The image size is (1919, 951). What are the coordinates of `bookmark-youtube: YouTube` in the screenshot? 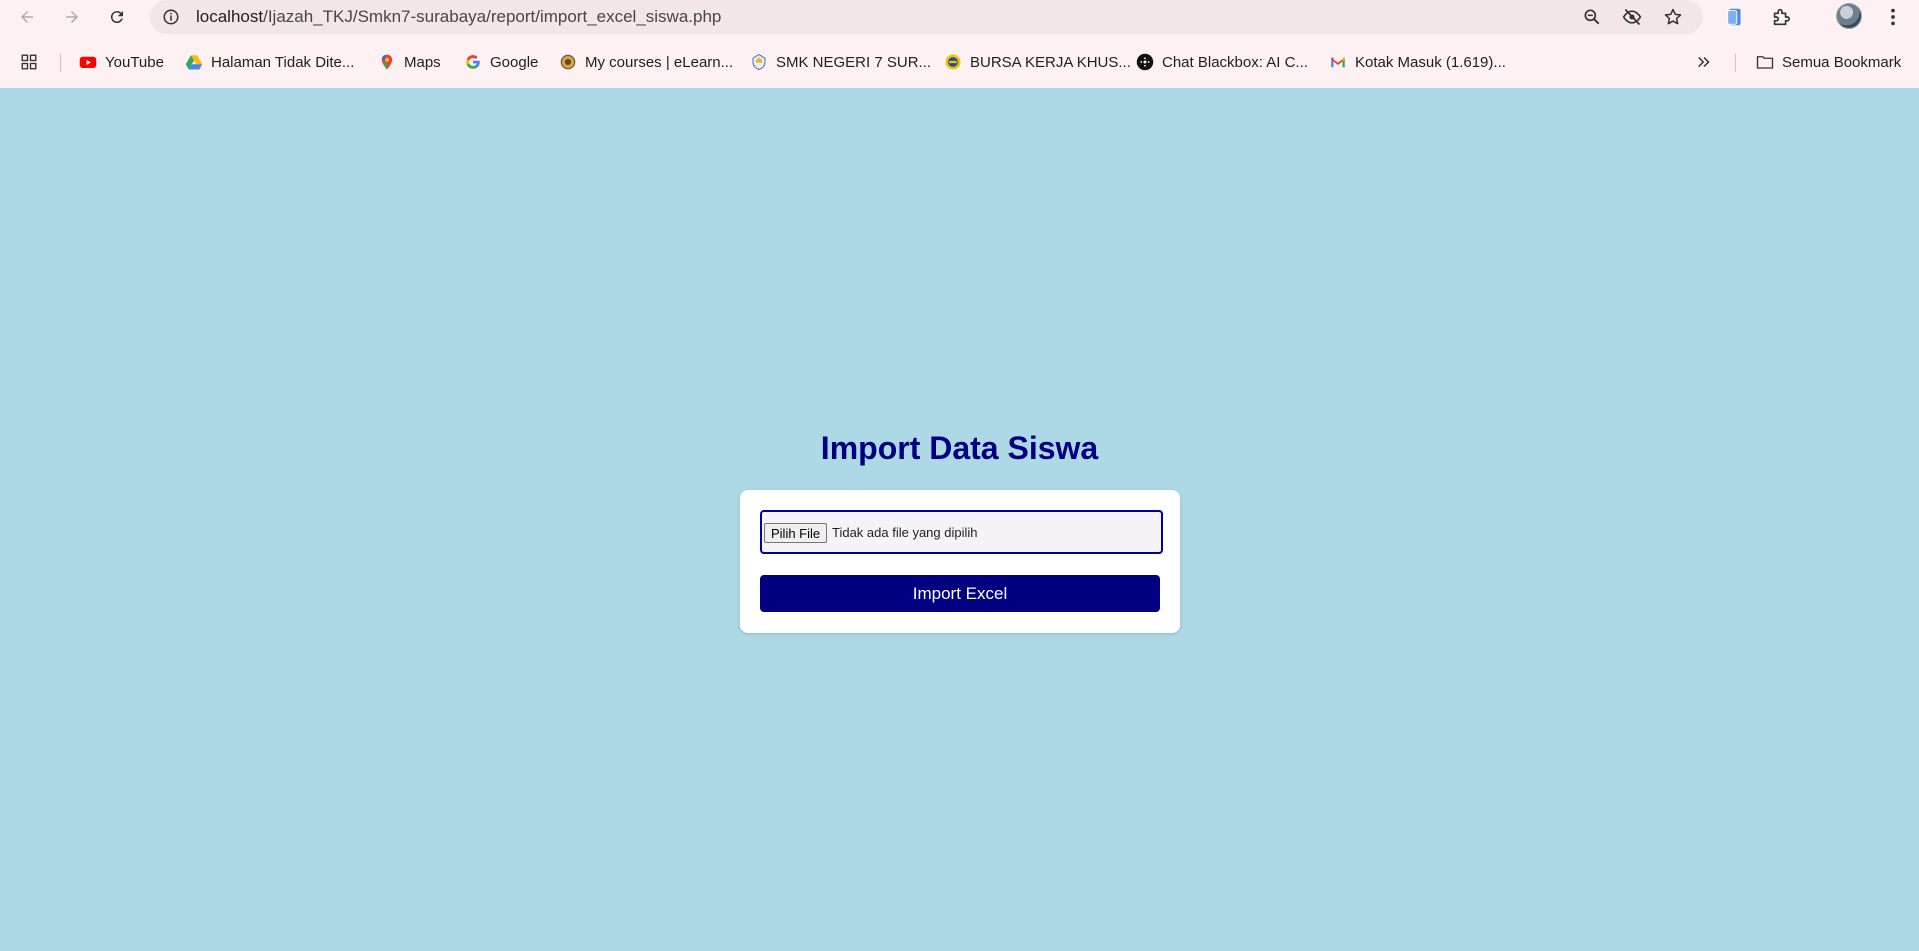 It's located at (121, 62).